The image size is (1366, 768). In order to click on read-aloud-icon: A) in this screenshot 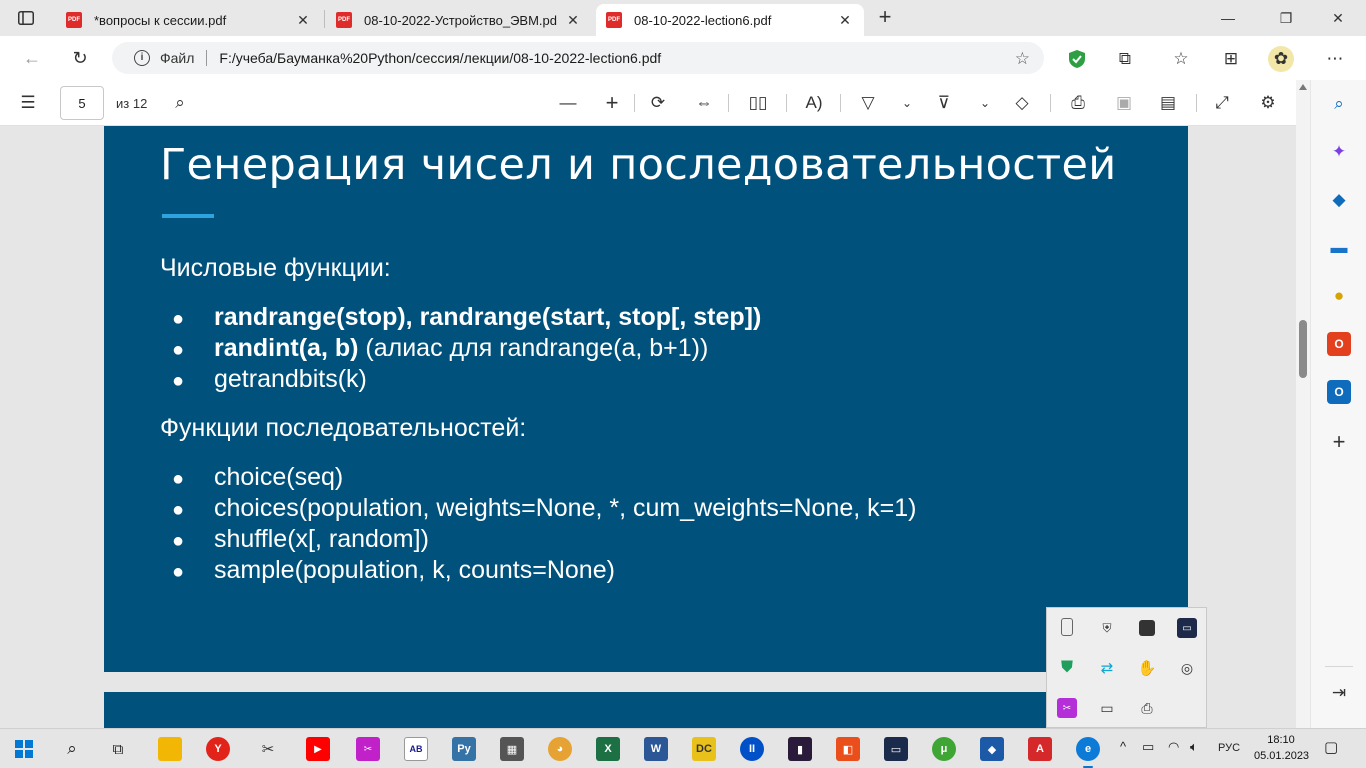, I will do `click(814, 103)`.